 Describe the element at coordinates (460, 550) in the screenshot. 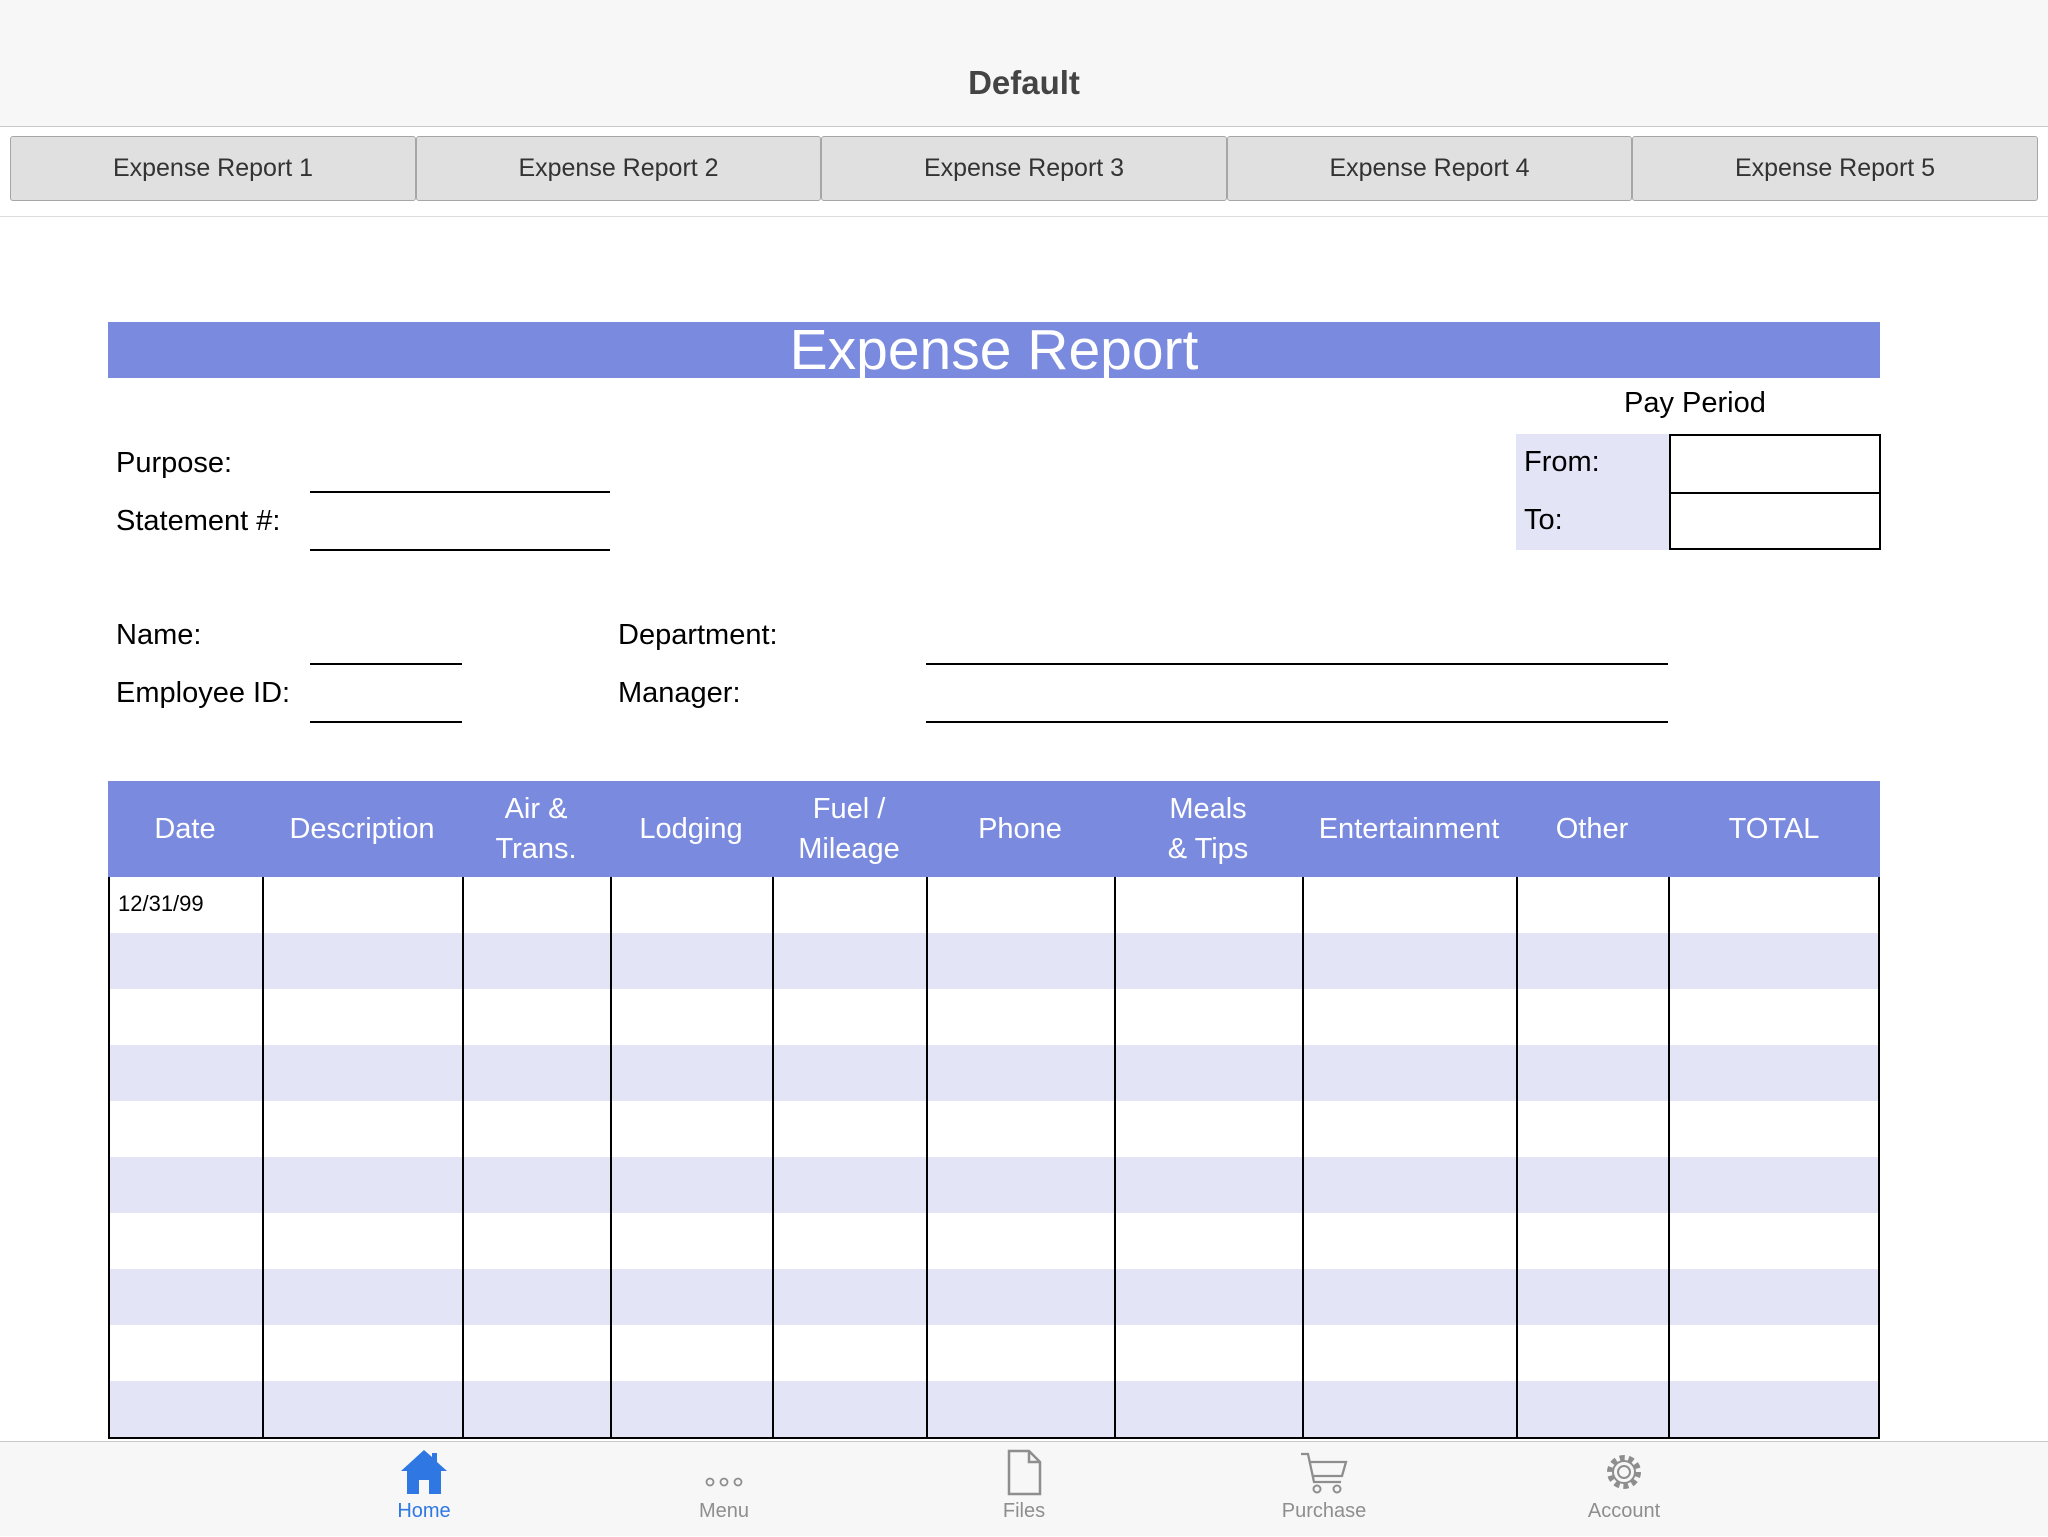

I see `statement-field` at that location.